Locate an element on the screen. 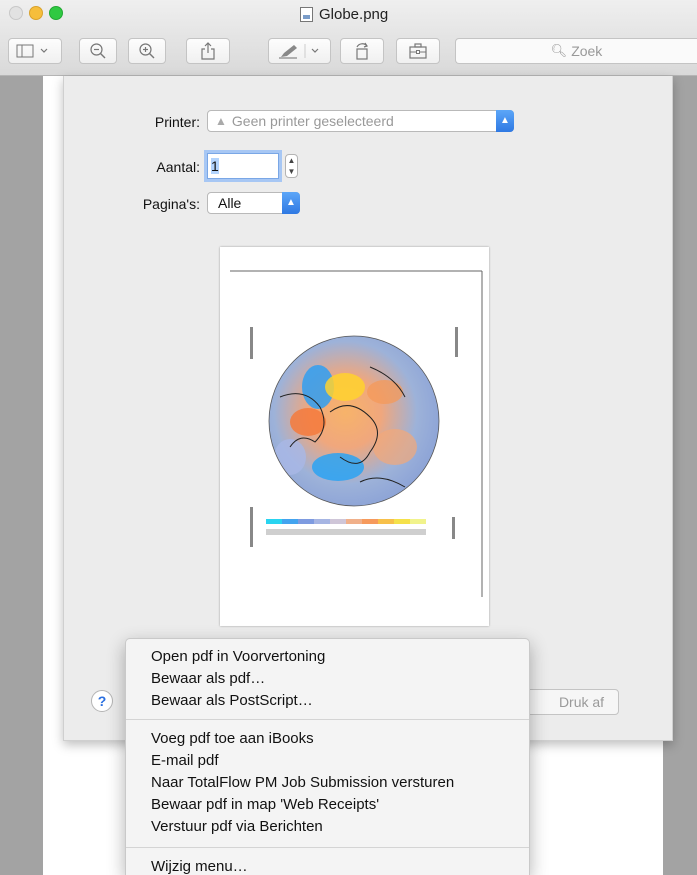  window-title-text: Globe.png is located at coordinates (354, 14).